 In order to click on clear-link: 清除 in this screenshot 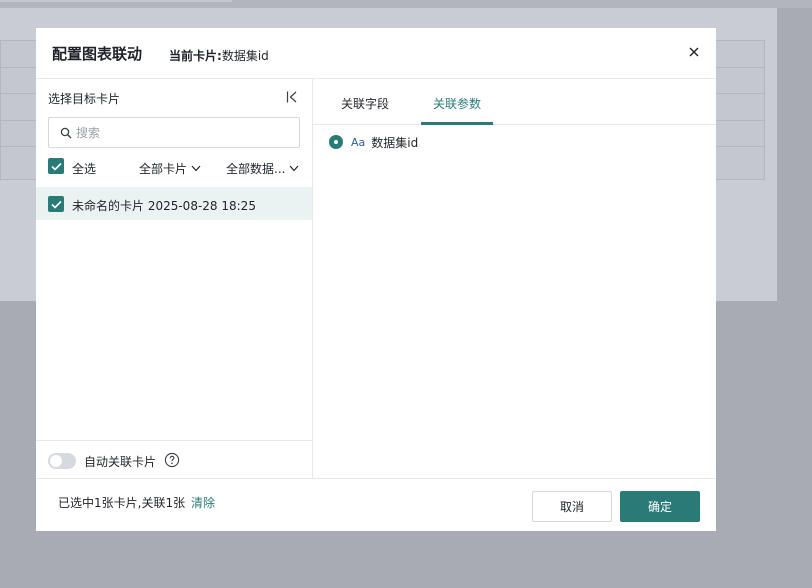, I will do `click(203, 502)`.